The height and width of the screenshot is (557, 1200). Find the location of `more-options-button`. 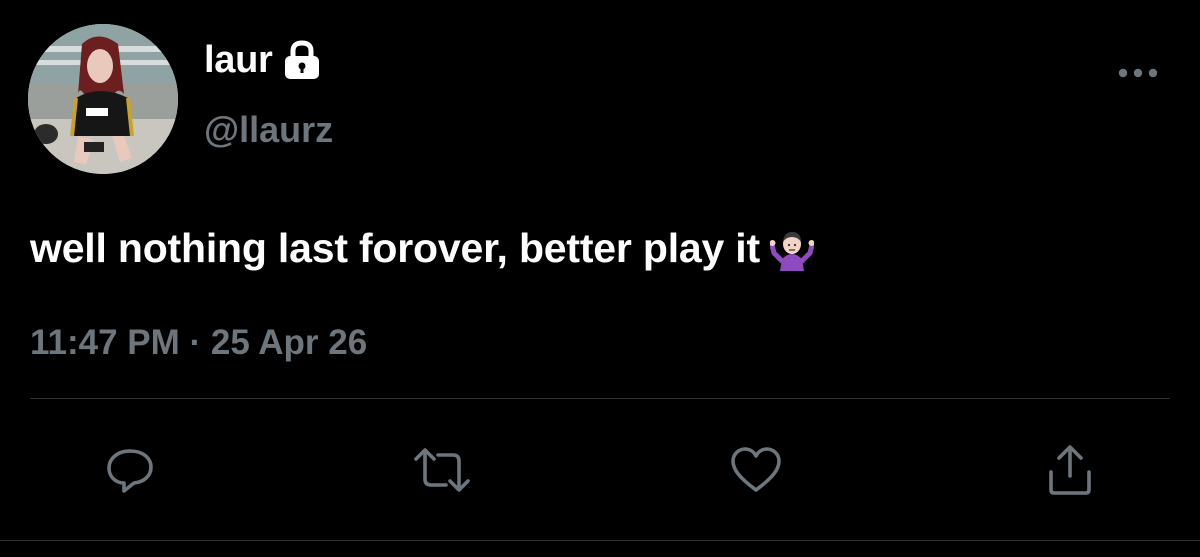

more-options-button is located at coordinates (1138, 73).